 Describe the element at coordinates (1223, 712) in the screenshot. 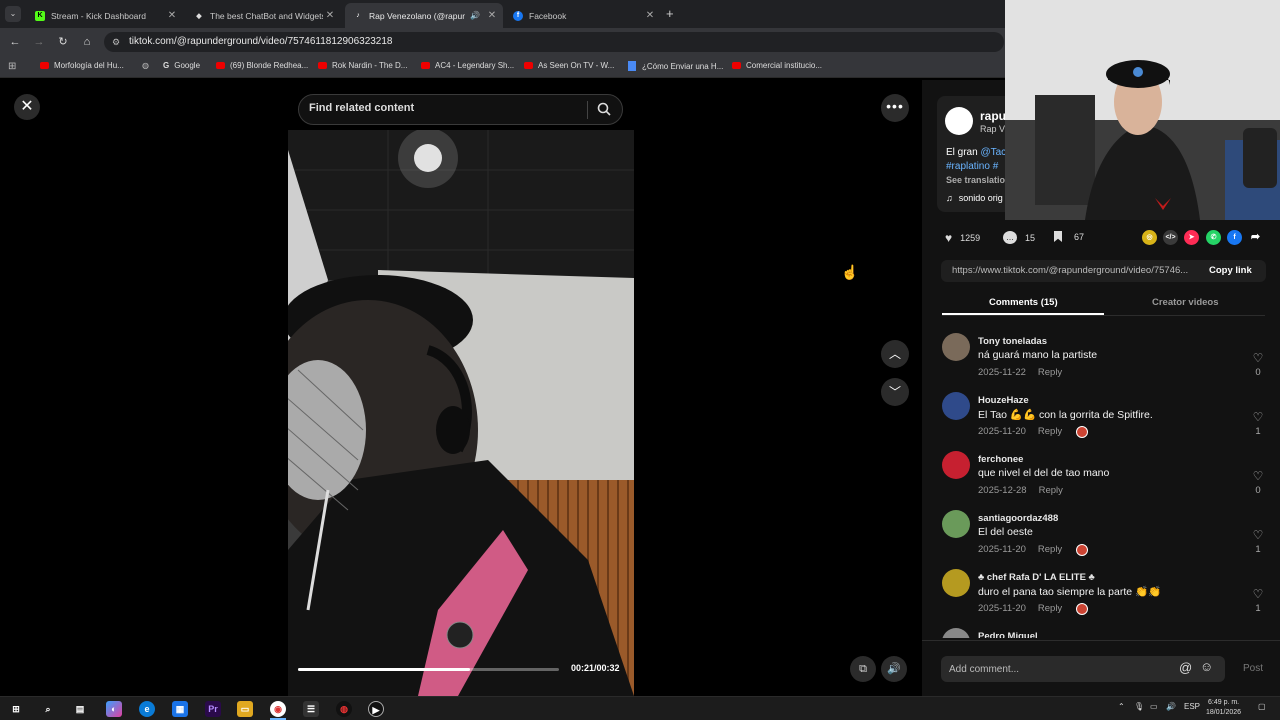

I see `clock-date: 18/01/2026` at that location.